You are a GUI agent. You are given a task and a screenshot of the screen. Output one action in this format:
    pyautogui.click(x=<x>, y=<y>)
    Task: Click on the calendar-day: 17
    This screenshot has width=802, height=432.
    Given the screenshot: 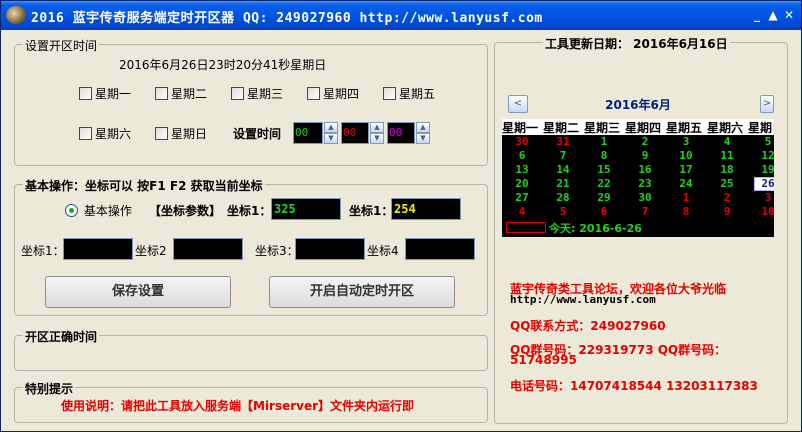 What is the action you would take?
    pyautogui.click(x=686, y=169)
    